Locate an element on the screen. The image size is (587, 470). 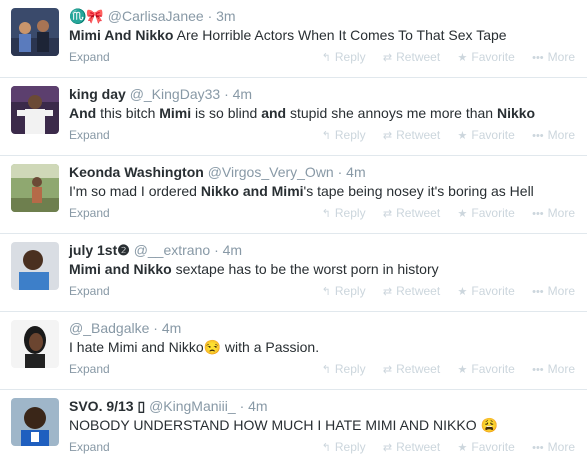
user-handle: @Virgos_Very_Own is located at coordinates (271, 172).